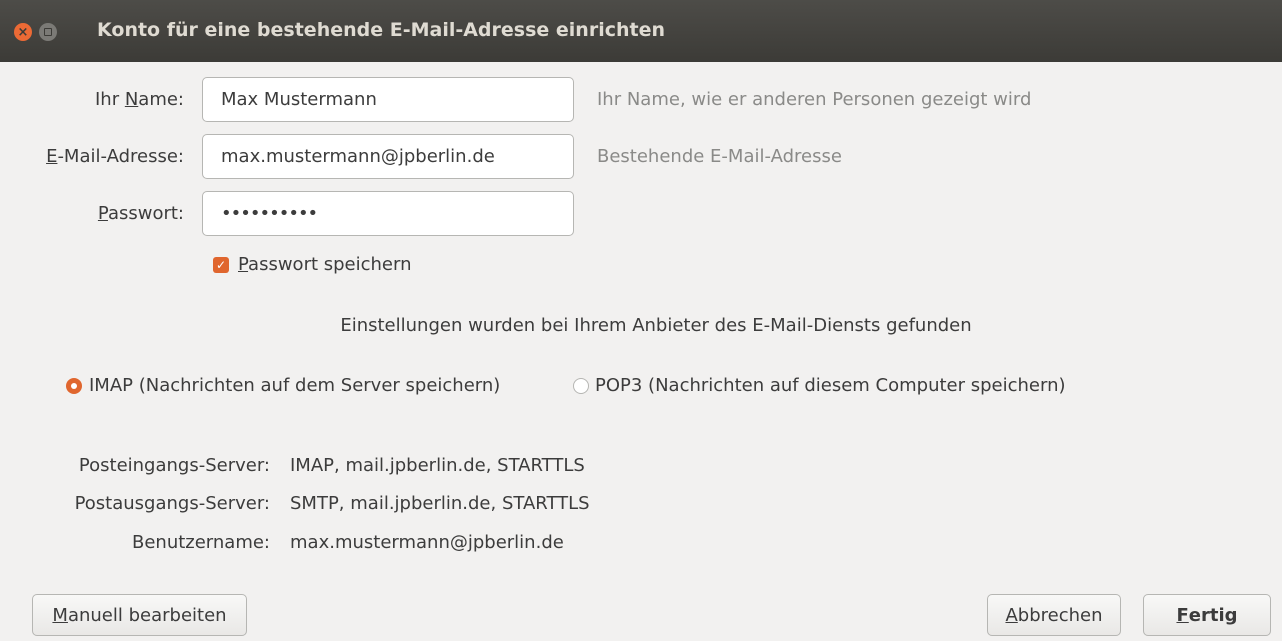 This screenshot has width=1282, height=641. Describe the element at coordinates (358, 156) in the screenshot. I see `email-field-value: max.mustermann@jpberlin.de` at that location.